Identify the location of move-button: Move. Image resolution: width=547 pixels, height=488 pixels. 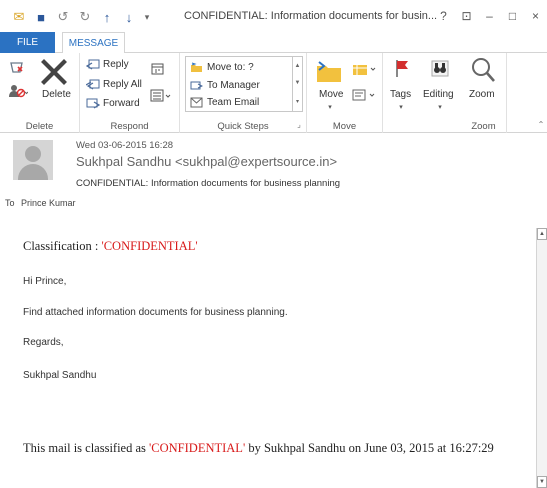
(331, 94).